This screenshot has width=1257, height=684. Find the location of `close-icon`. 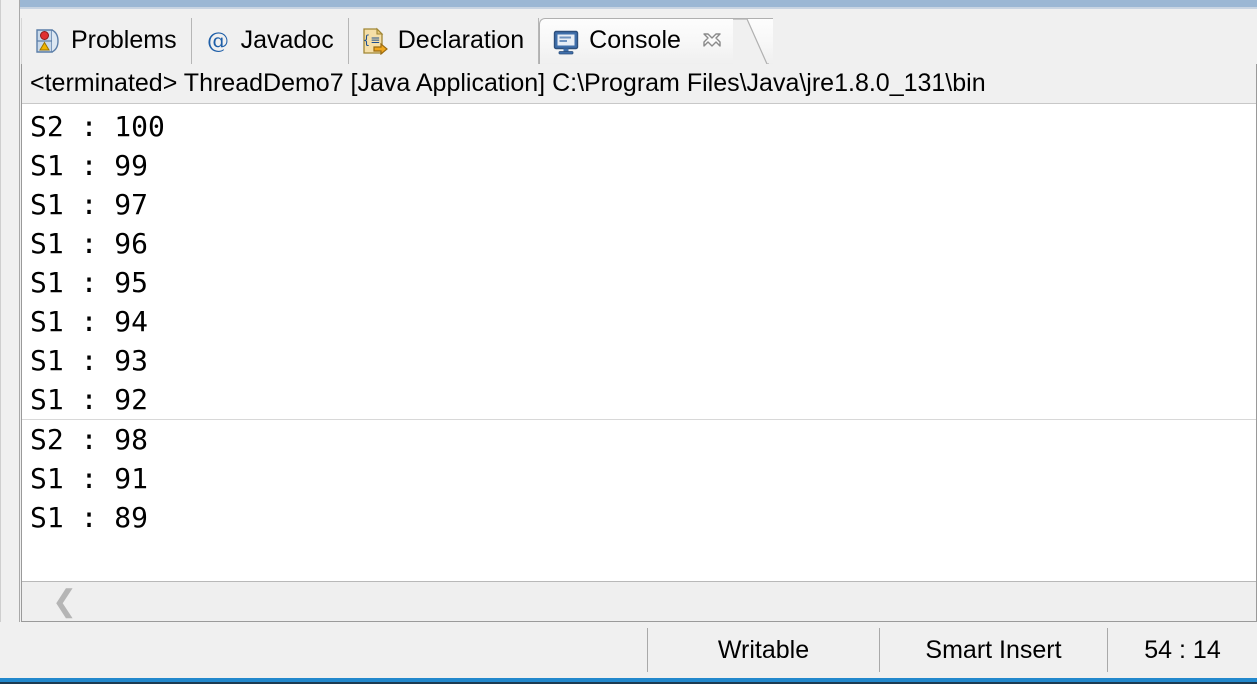

close-icon is located at coordinates (712, 42).